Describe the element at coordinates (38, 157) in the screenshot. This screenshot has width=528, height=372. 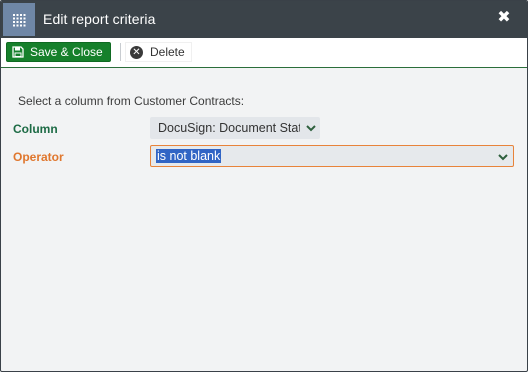
I see `operator-label: Operator` at that location.